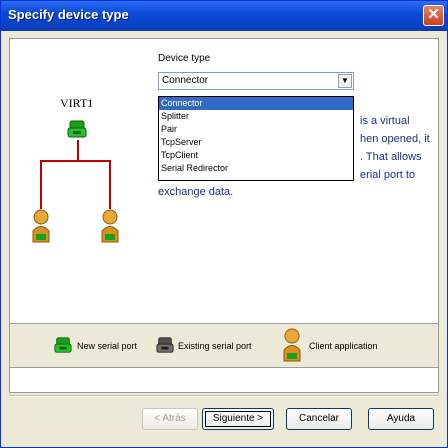  Describe the element at coordinates (256, 81) in the screenshot. I see `device-type-select: Connector ▼` at that location.